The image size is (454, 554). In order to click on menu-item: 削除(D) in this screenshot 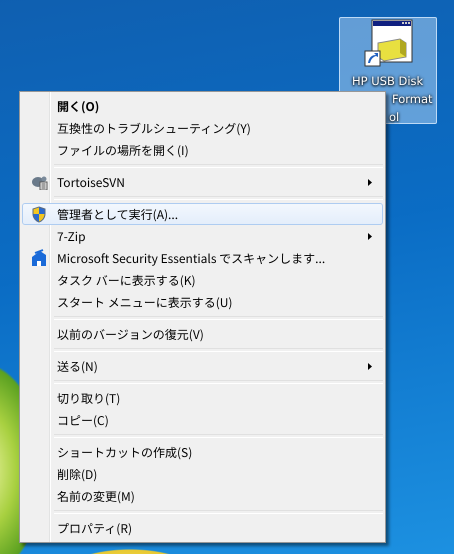, I will do `click(202, 474)`.